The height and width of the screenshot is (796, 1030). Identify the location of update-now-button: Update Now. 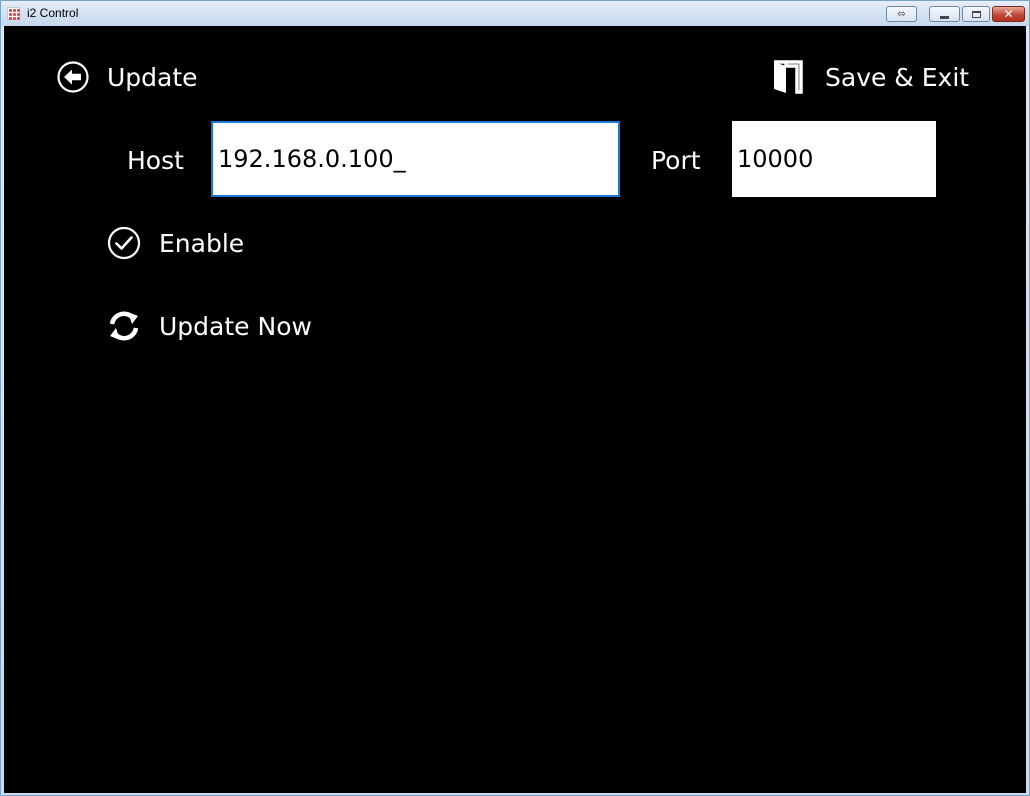
(209, 326).